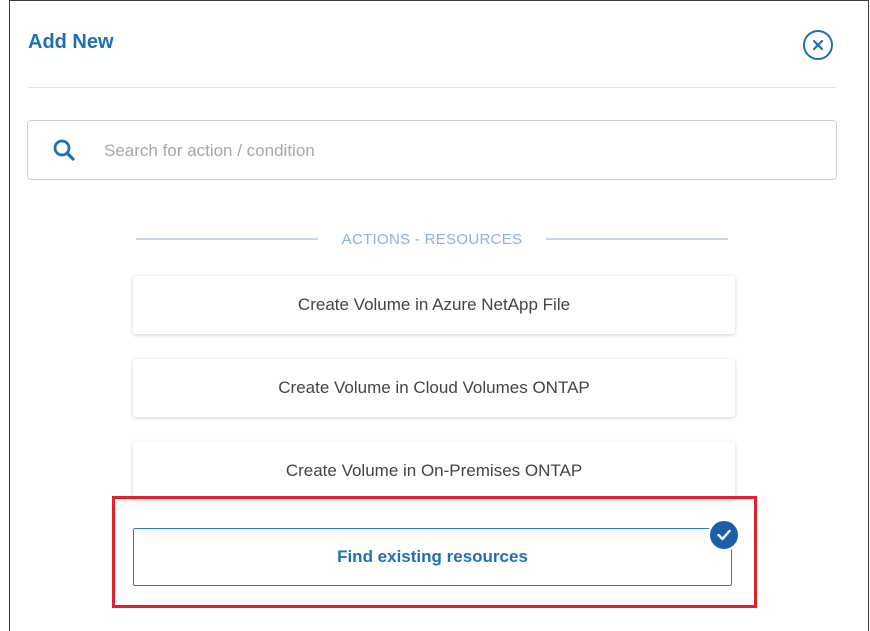 The image size is (870, 631). I want to click on search-icon, so click(64, 150).